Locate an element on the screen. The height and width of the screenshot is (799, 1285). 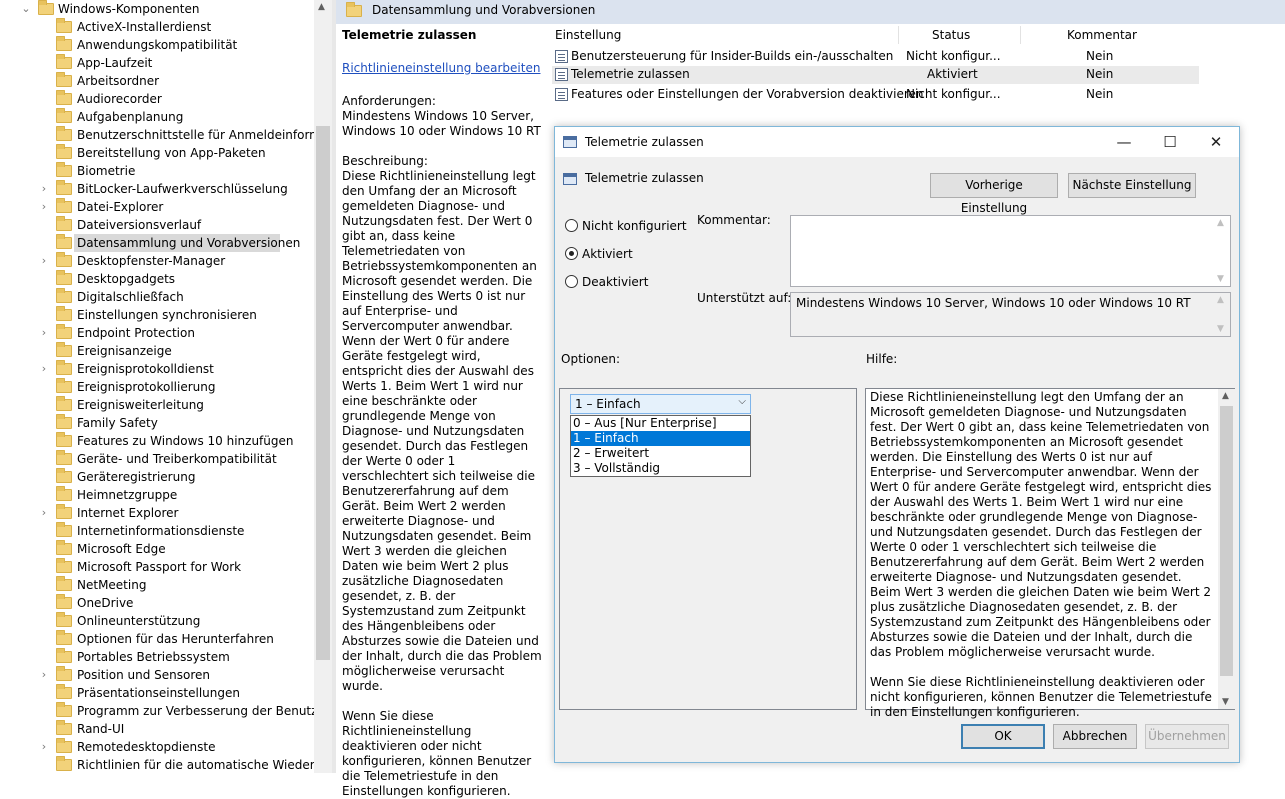
tree-item: Aufgabenplanung is located at coordinates (157, 117).